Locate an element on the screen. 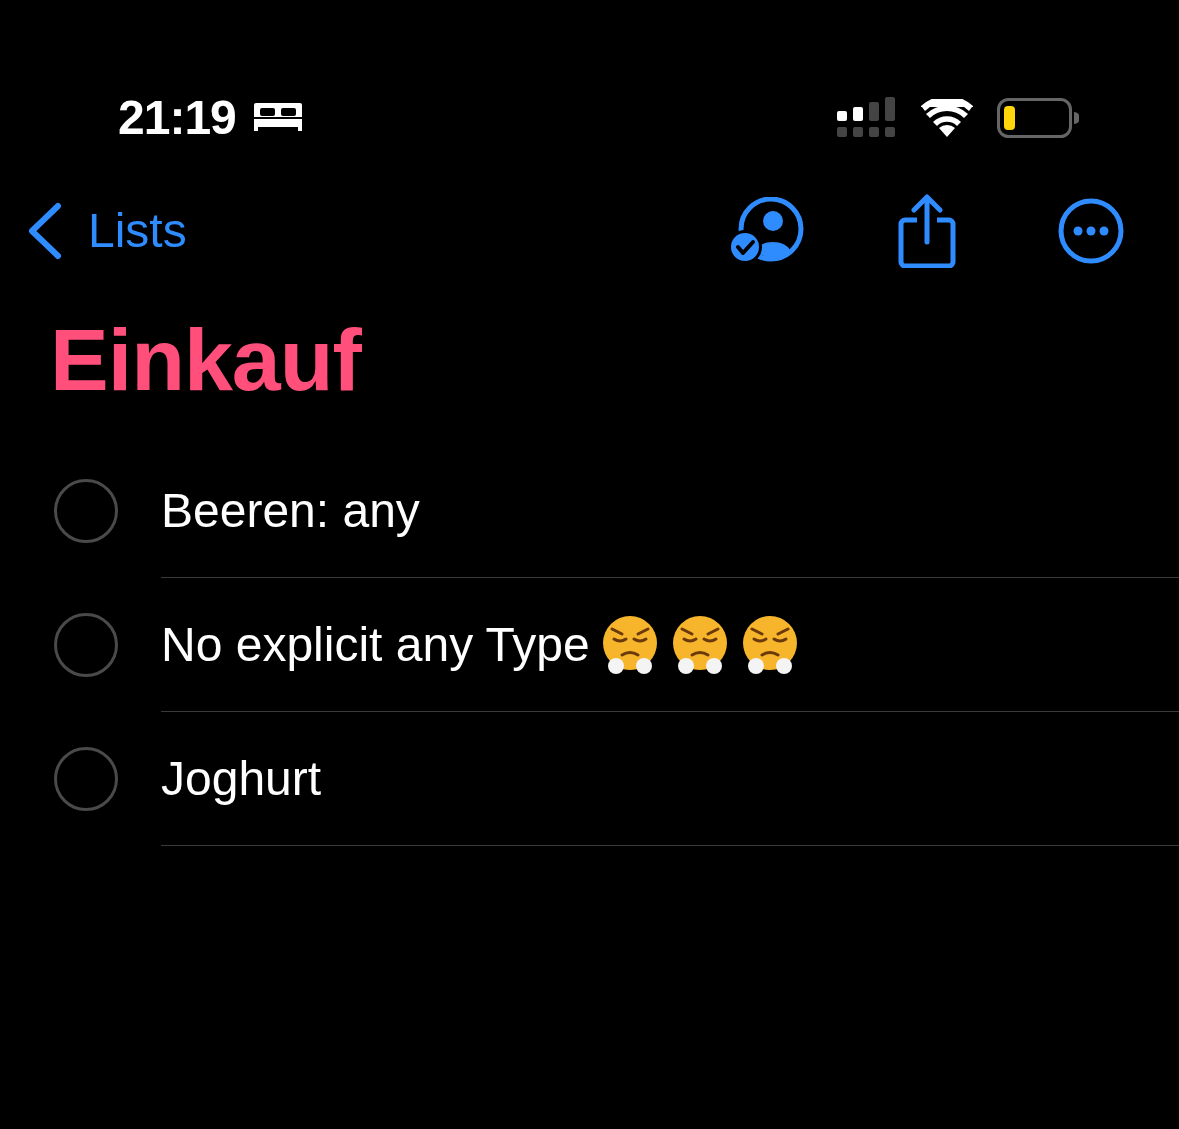 The width and height of the screenshot is (1179, 1129). item-text: No explicit any Type is located at coordinates (375, 644).